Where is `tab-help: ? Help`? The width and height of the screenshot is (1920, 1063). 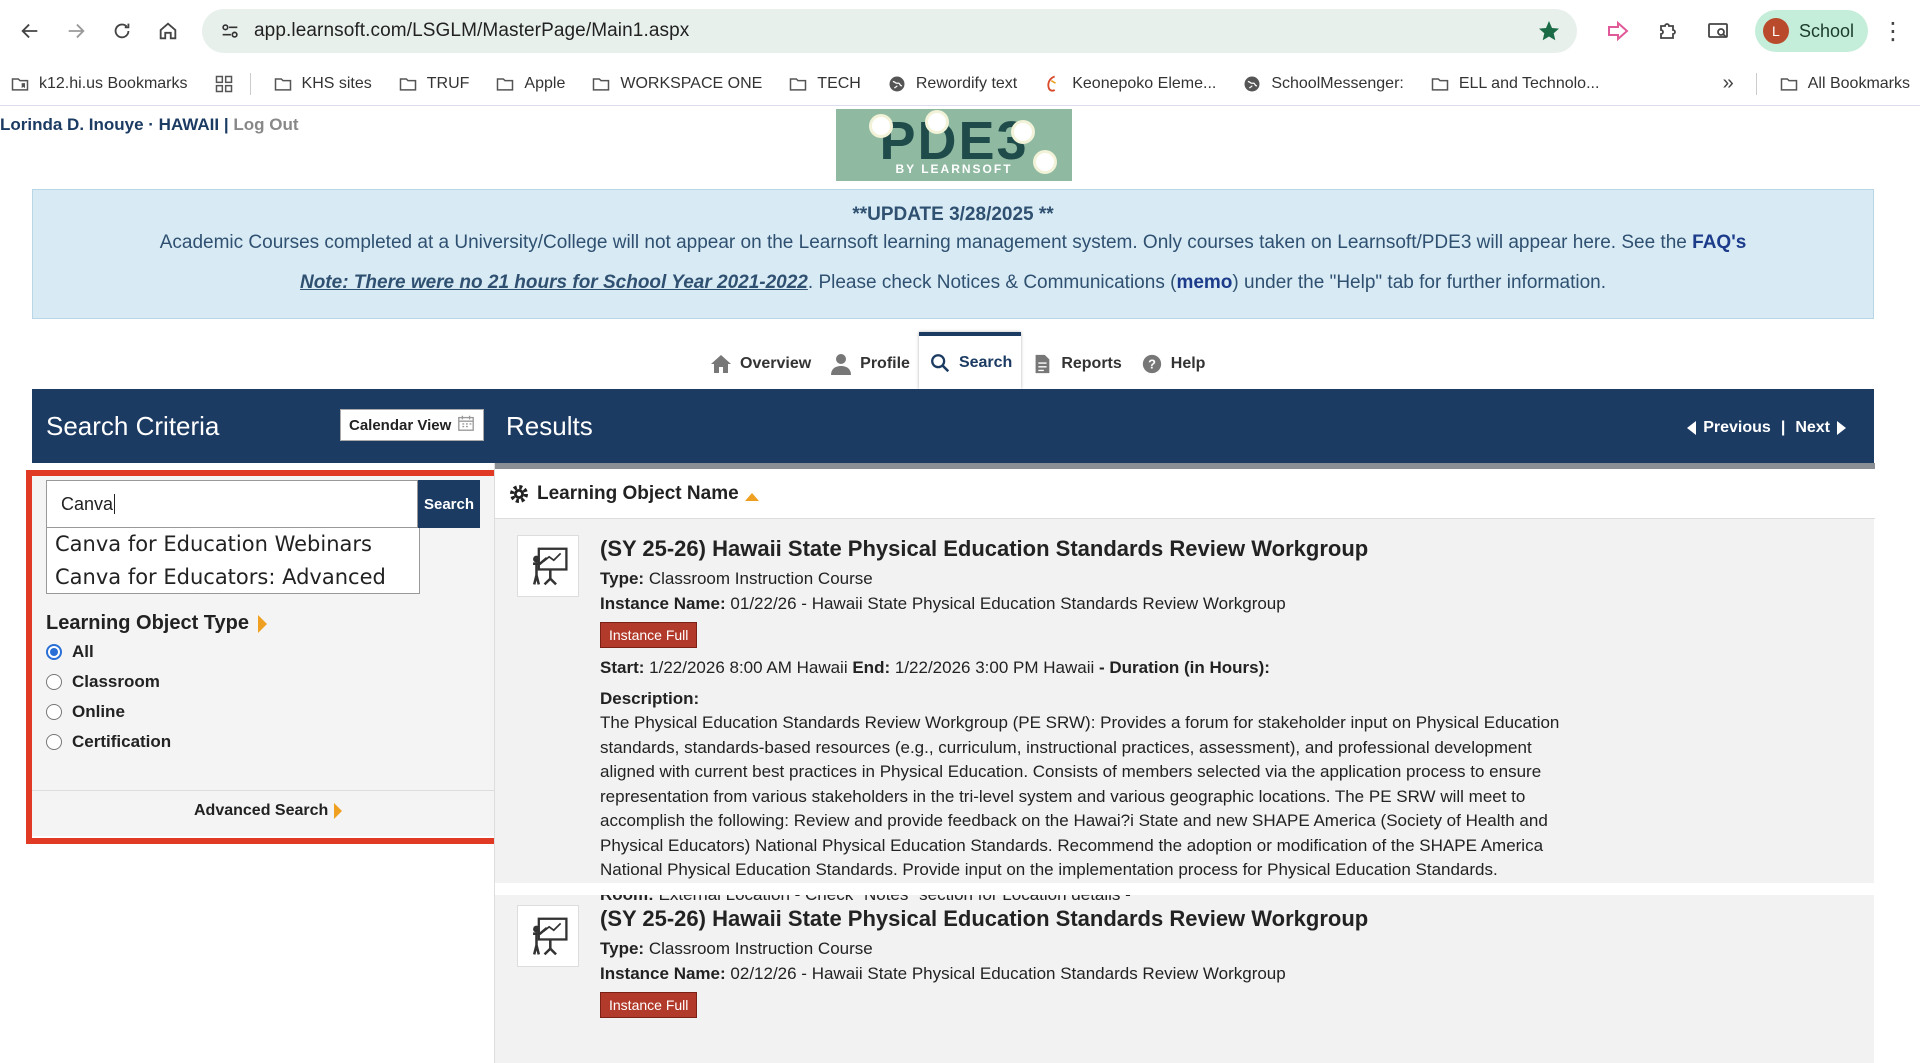 tab-help: ? Help is located at coordinates (1173, 364).